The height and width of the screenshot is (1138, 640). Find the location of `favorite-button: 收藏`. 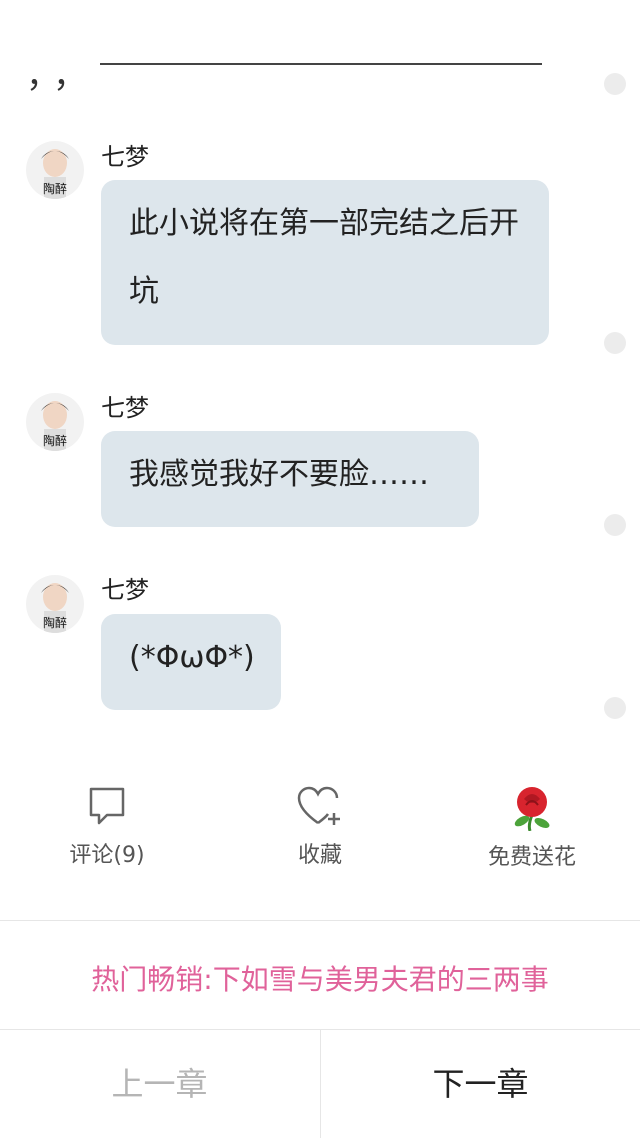

favorite-button: 收藏 is located at coordinates (320, 827).